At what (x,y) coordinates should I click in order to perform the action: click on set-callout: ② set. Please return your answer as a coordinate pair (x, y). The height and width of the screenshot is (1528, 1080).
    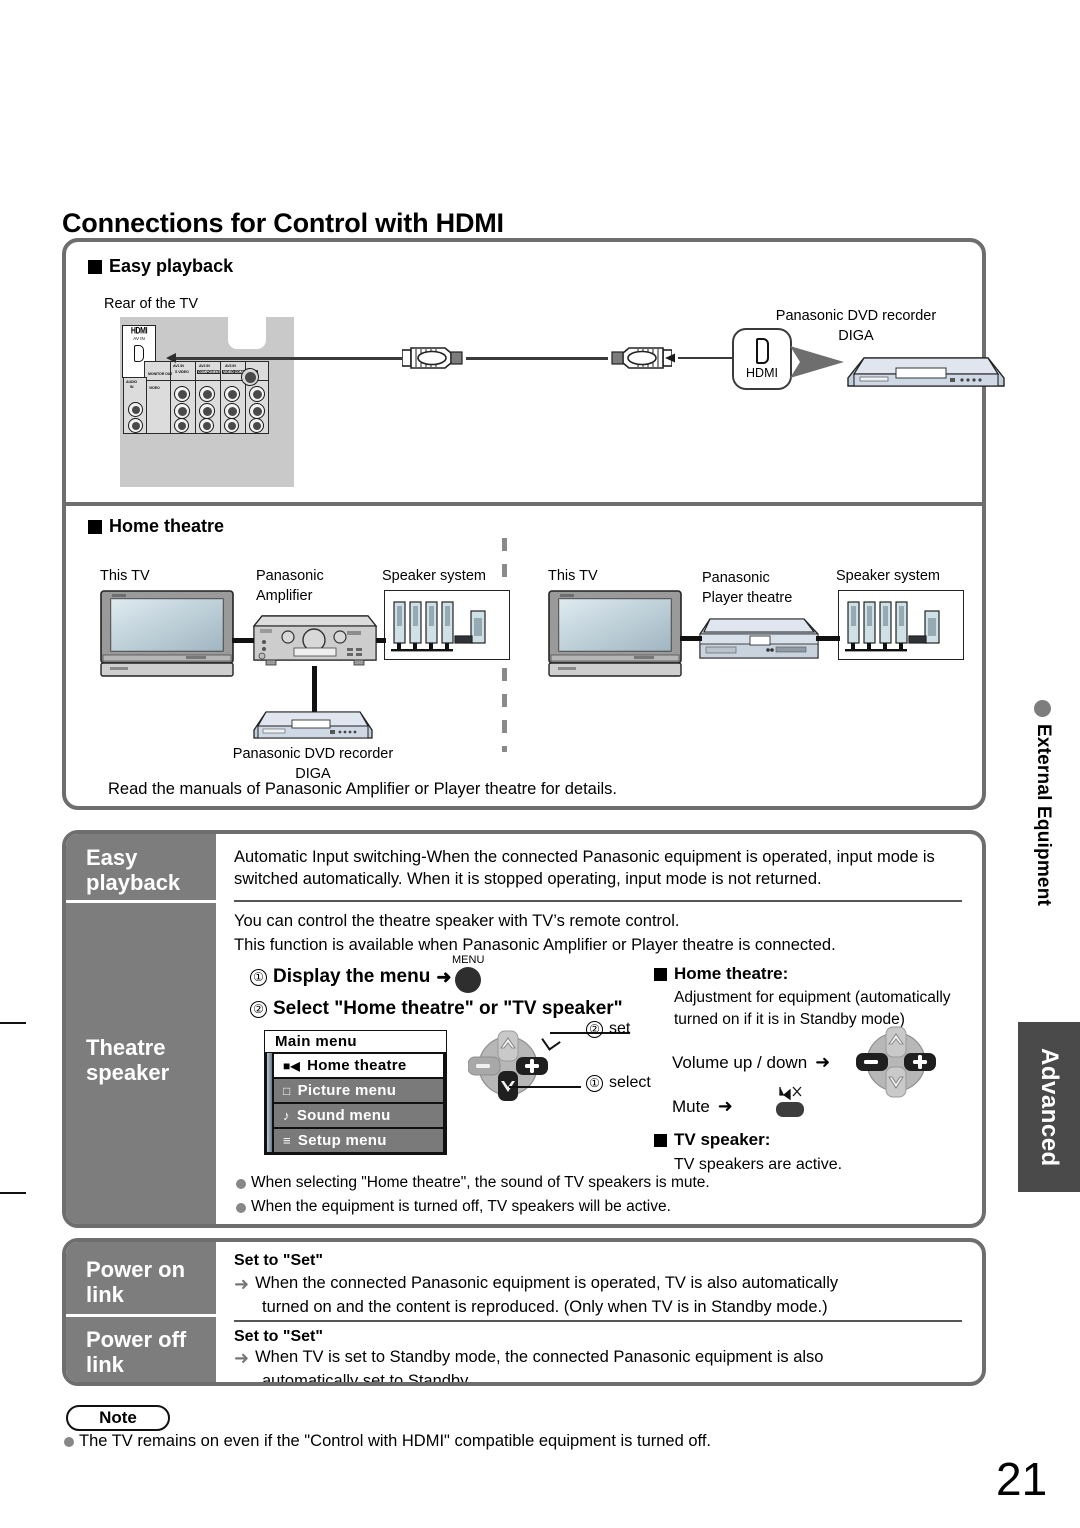
    Looking at the image, I should click on (608, 1029).